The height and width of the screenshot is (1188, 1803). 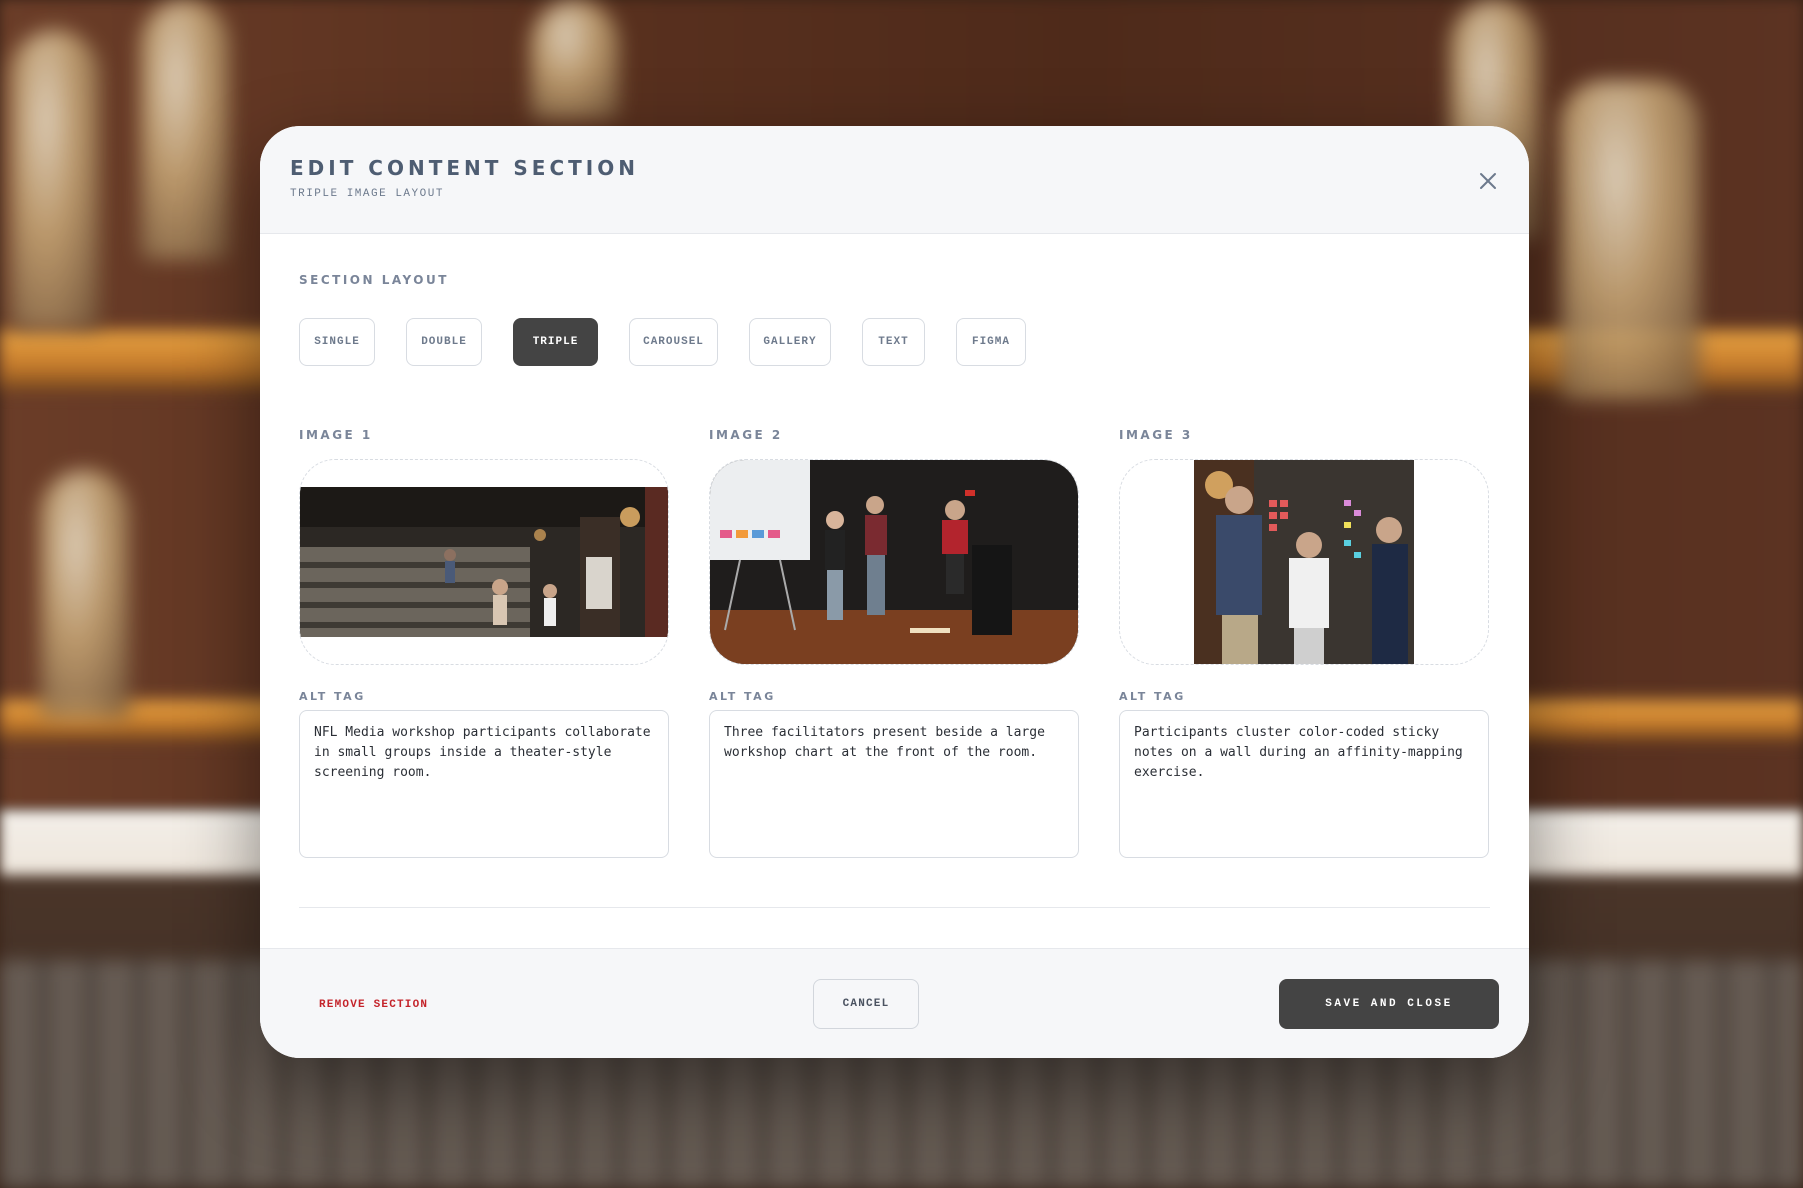 What do you see at coordinates (894, 180) in the screenshot?
I see `modal-header: EDIT CONTENT SECTION TRIPLE IMAGE LAYOUT` at bounding box center [894, 180].